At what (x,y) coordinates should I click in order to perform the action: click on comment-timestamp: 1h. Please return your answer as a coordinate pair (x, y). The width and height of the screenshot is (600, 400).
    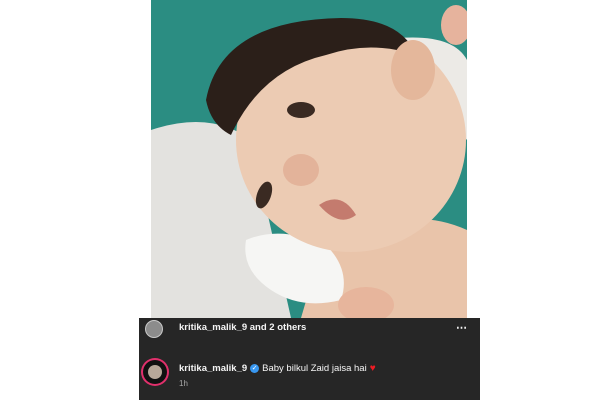
    Looking at the image, I should click on (183, 383).